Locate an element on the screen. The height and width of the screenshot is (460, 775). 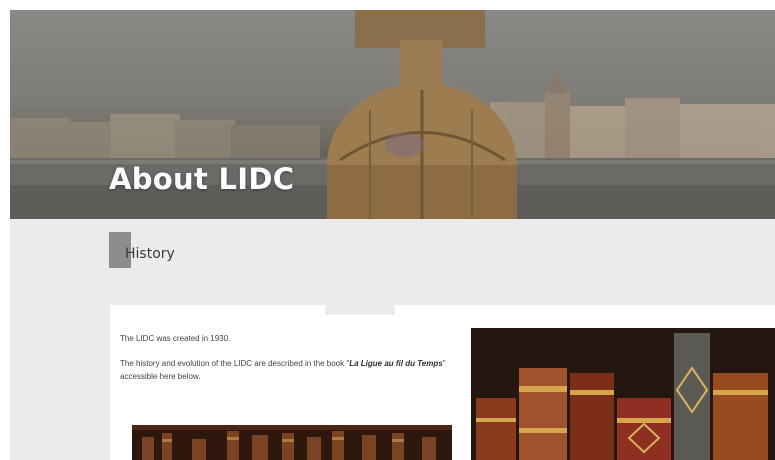
intro-paragraph: The LIDC was created in 1930. is located at coordinates (175, 338).